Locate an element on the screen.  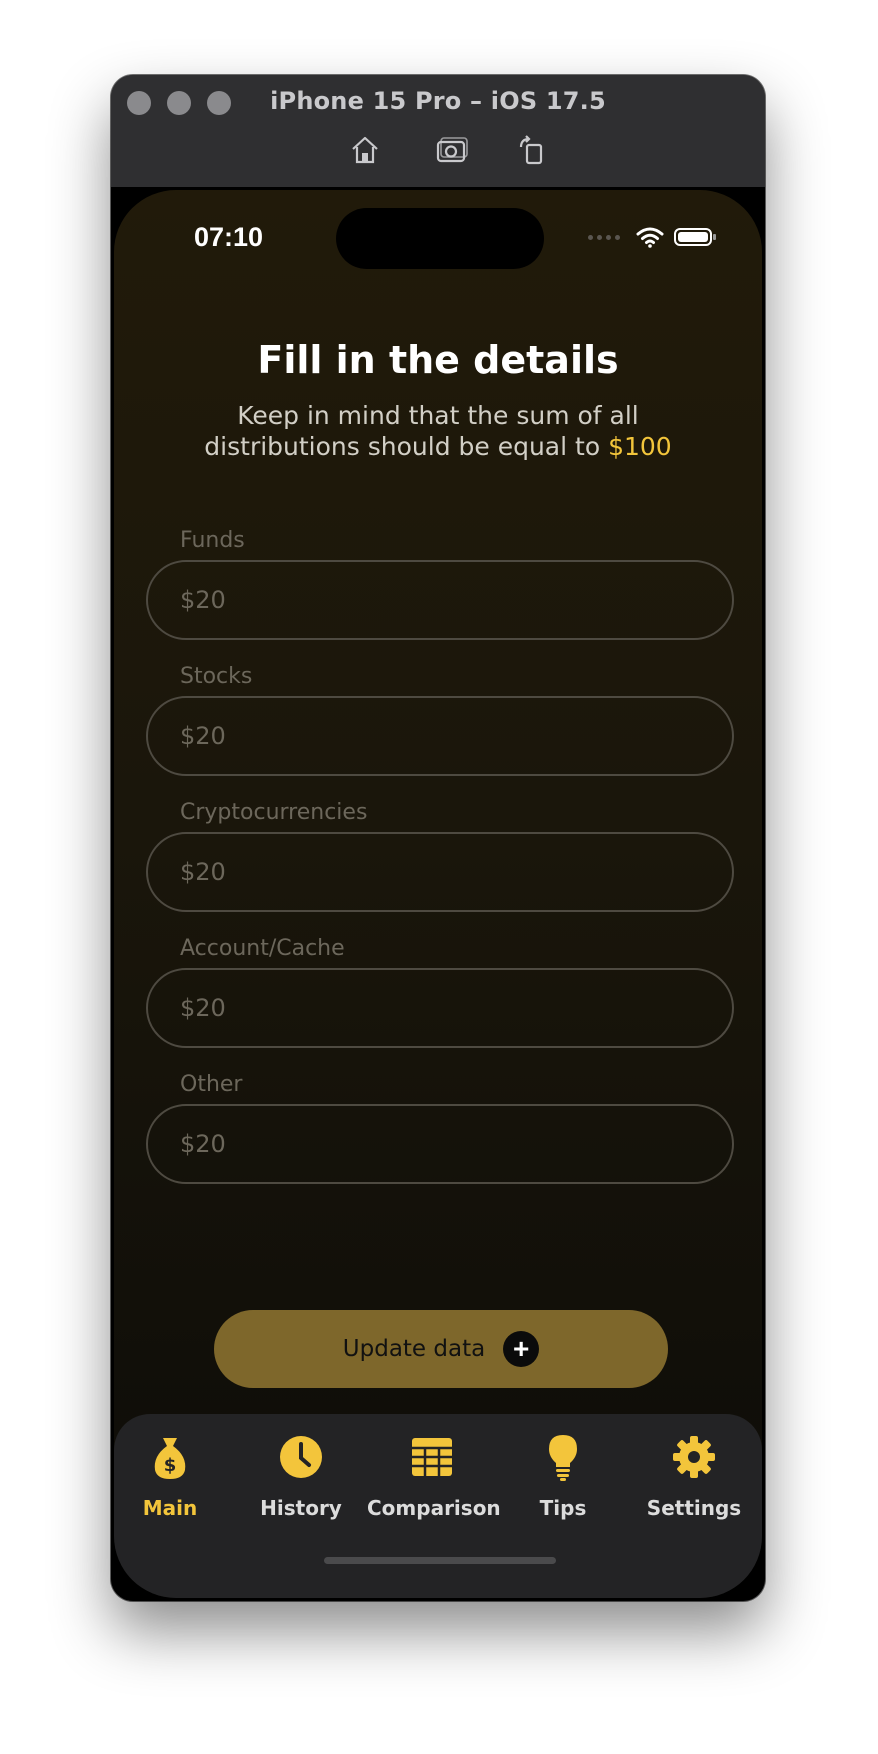
rotate-icon is located at coordinates (532, 150).